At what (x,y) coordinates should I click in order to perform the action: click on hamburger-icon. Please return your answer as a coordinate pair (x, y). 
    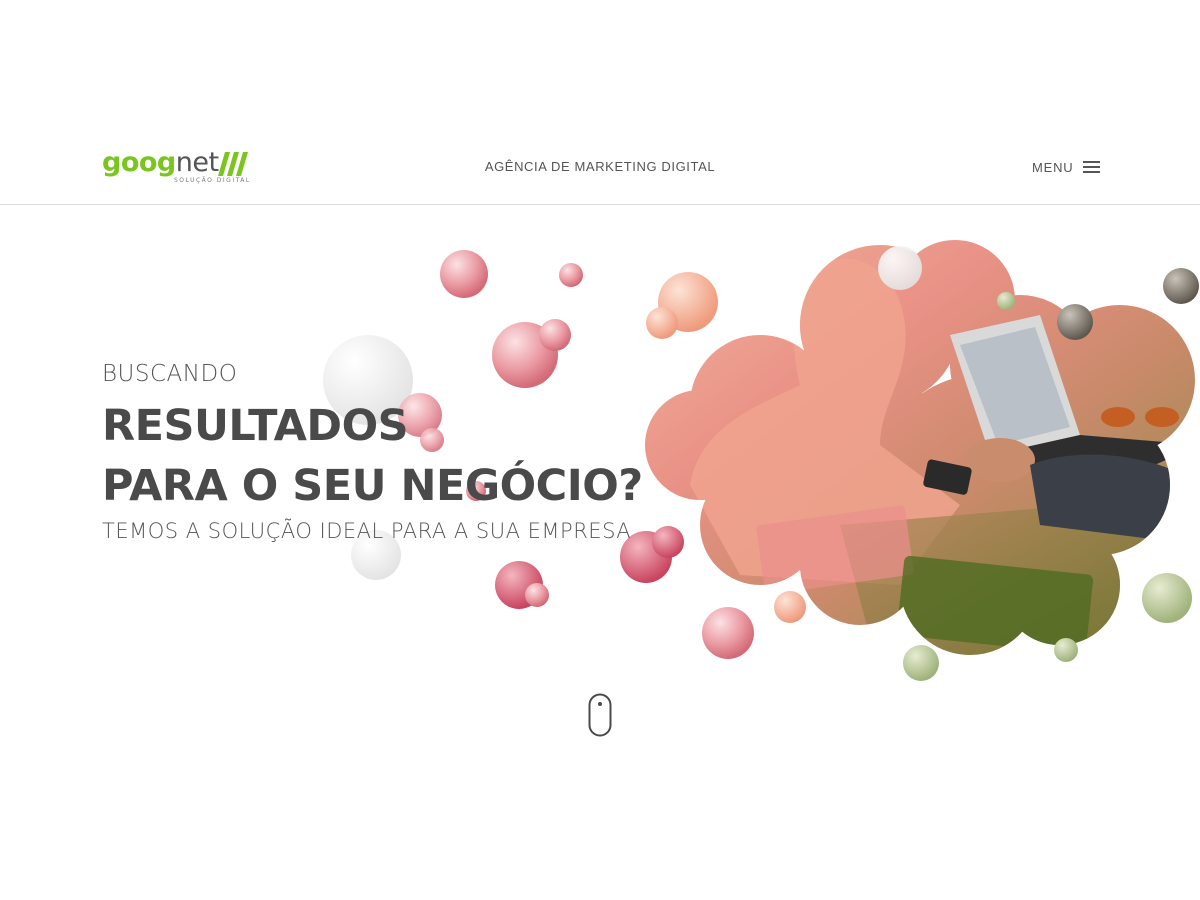
    Looking at the image, I should click on (1092, 167).